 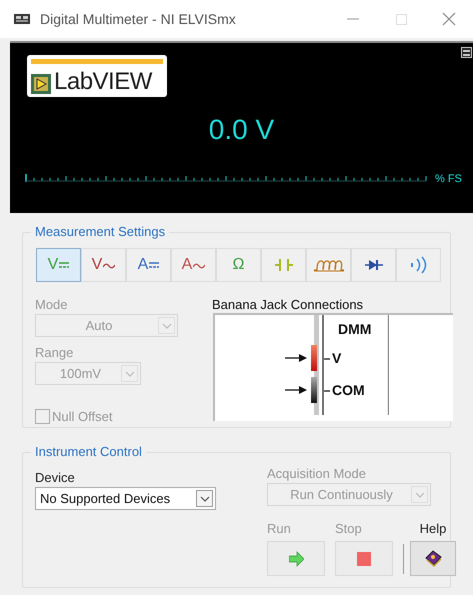 What do you see at coordinates (54, 353) in the screenshot?
I see `field-label: Range` at bounding box center [54, 353].